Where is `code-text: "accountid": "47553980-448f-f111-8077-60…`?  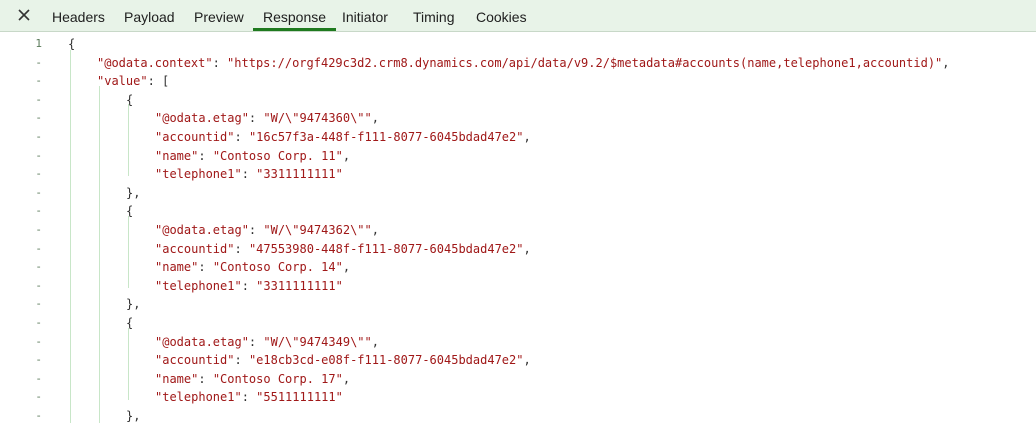
code-text: "accountid": "47553980-448f-f111-8077-60… is located at coordinates (343, 249).